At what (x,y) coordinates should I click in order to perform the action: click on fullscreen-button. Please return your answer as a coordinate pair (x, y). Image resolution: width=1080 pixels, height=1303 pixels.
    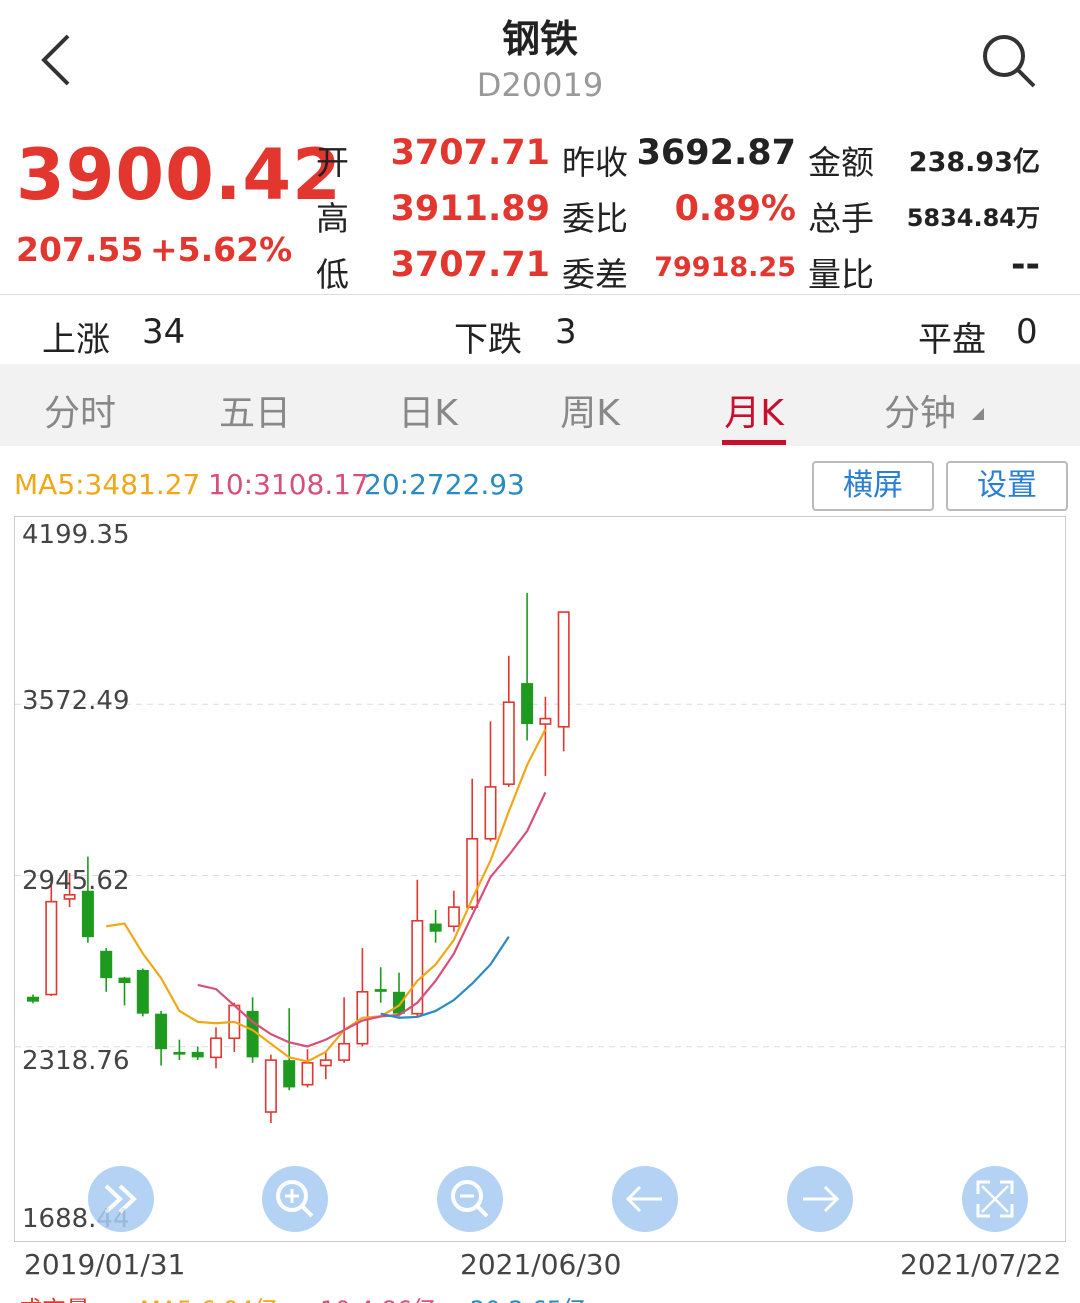
    Looking at the image, I should click on (995, 1199).